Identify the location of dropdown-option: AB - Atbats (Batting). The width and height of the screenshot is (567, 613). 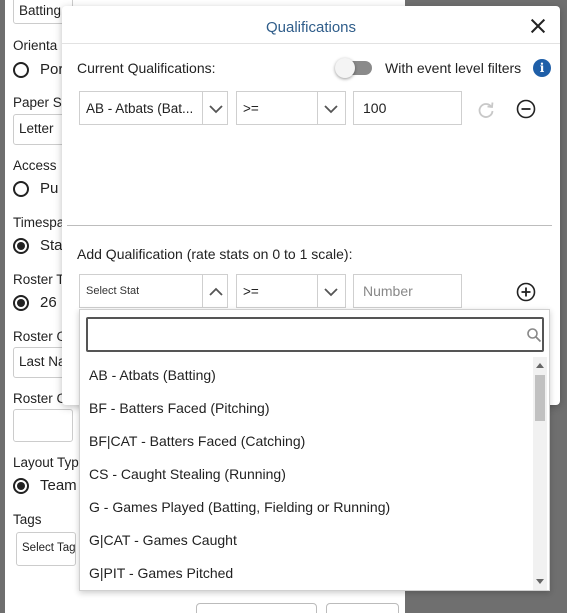
(152, 375).